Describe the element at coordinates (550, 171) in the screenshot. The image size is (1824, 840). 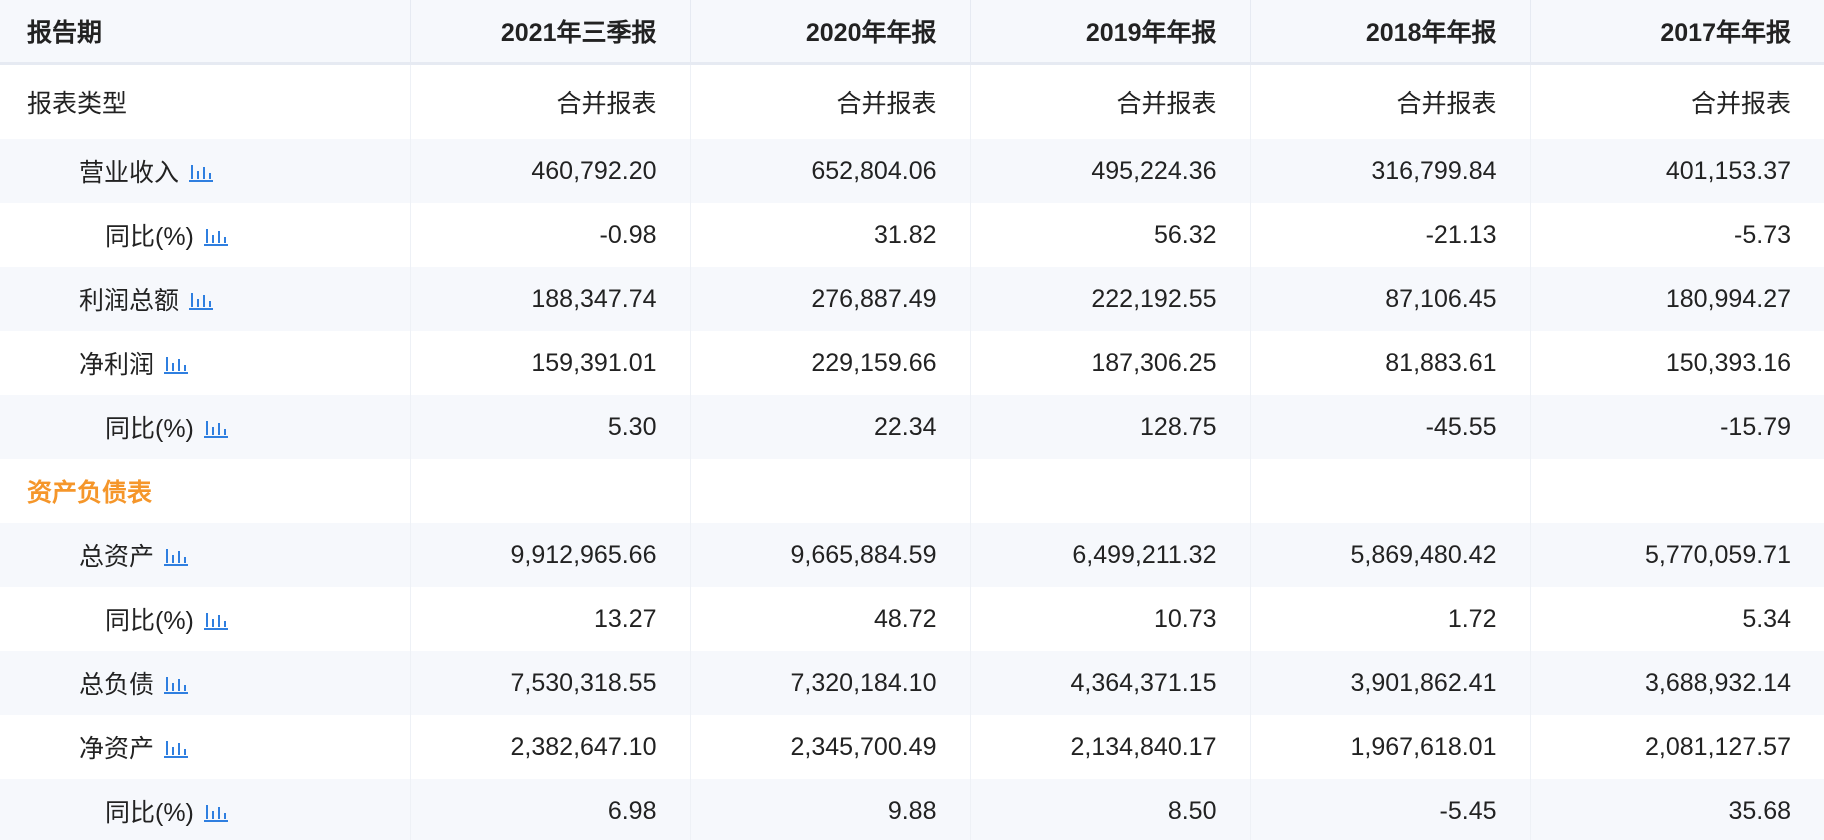
I see `table-cell: 460,792.20` at that location.